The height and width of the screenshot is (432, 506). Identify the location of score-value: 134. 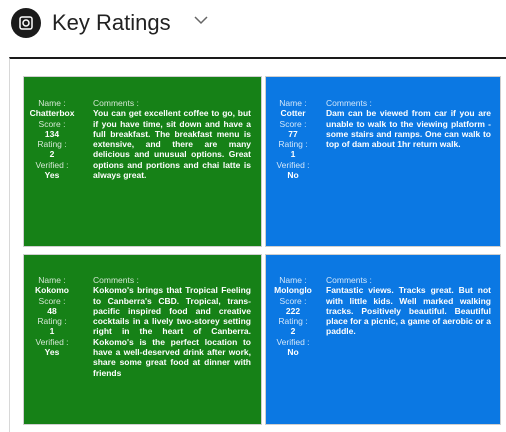
(52, 133).